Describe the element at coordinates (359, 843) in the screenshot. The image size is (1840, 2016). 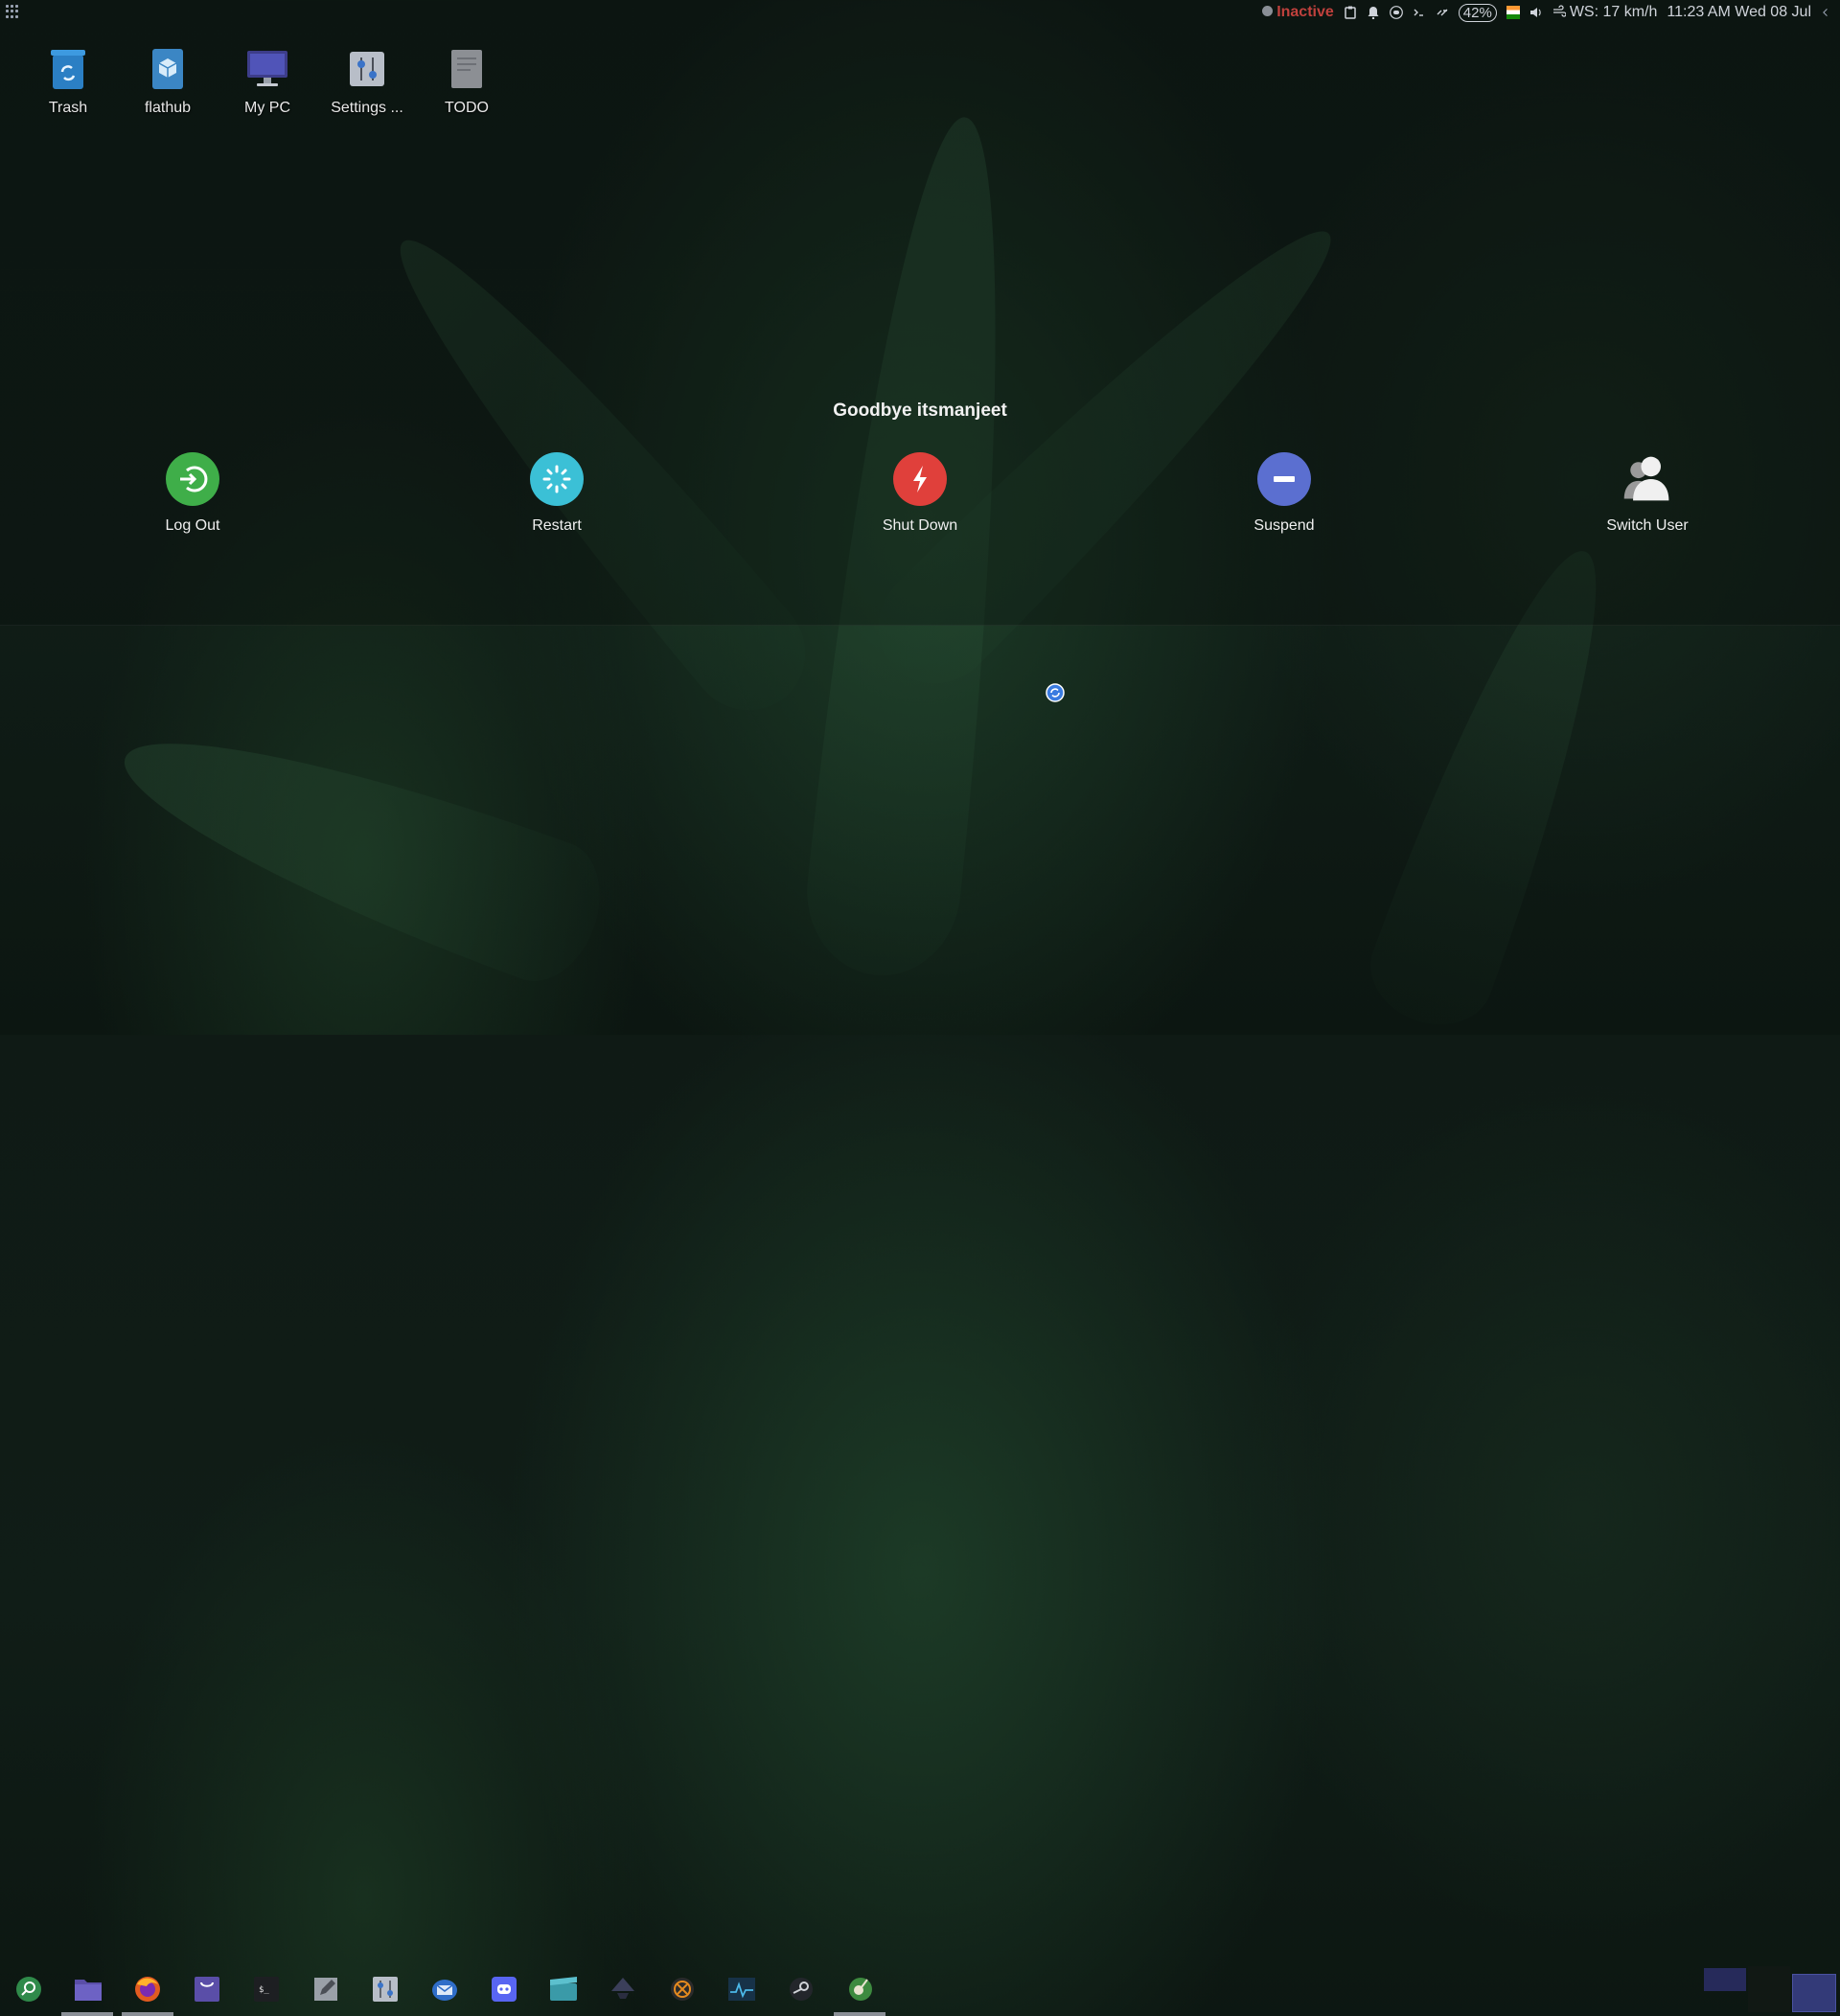
I see `fern-leaf` at that location.